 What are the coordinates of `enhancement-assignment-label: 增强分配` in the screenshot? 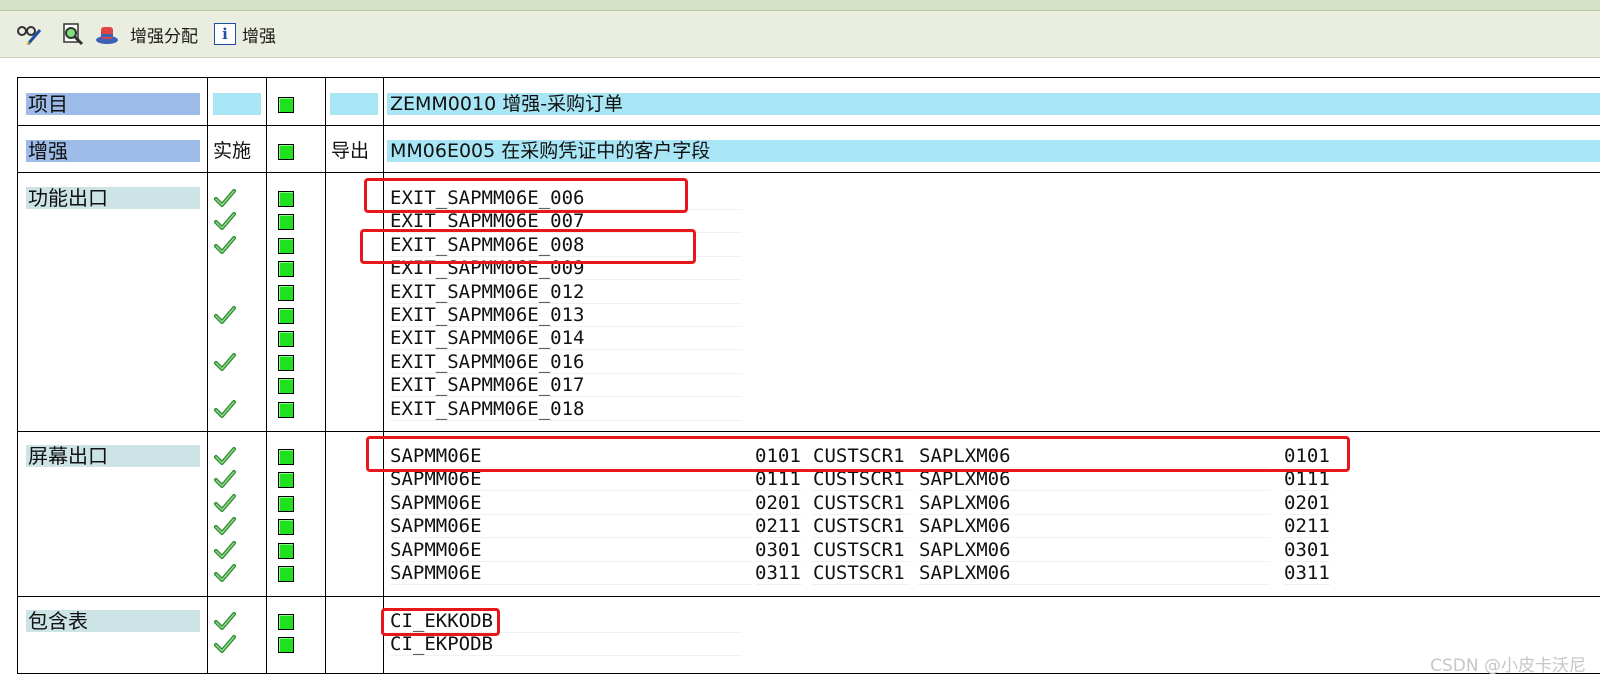 It's located at (164, 36).